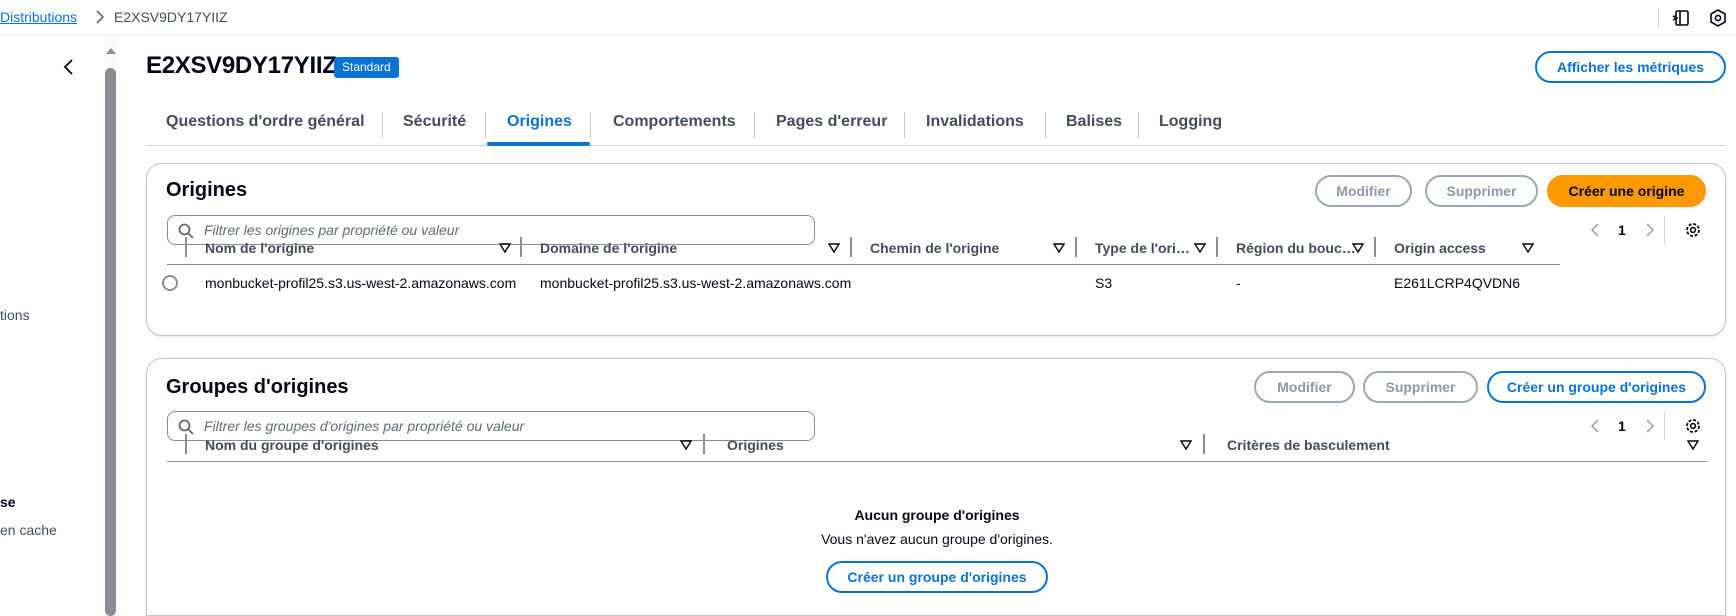 The width and height of the screenshot is (1736, 616). Describe the element at coordinates (937, 515) in the screenshot. I see `empty-state-title: Aucun groupe d'origines` at that location.